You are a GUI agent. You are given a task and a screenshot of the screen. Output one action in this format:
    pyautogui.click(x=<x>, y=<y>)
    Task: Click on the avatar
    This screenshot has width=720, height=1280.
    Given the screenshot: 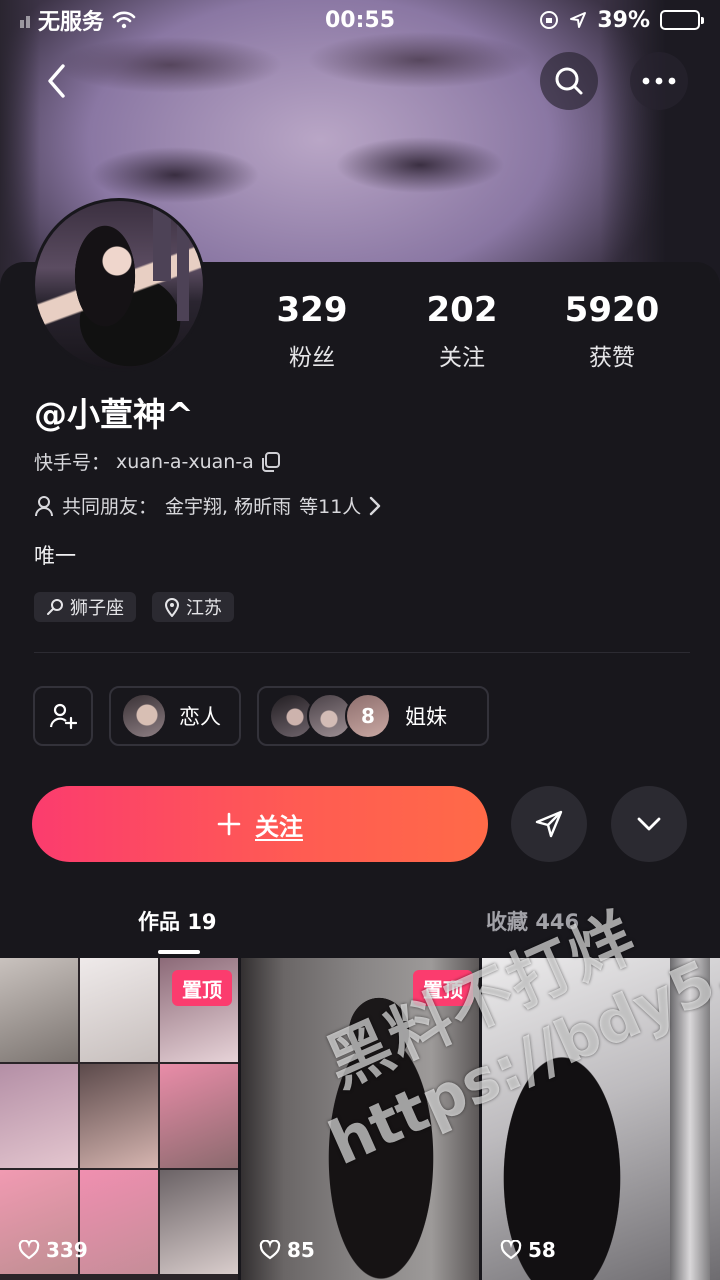 What is the action you would take?
    pyautogui.click(x=119, y=285)
    